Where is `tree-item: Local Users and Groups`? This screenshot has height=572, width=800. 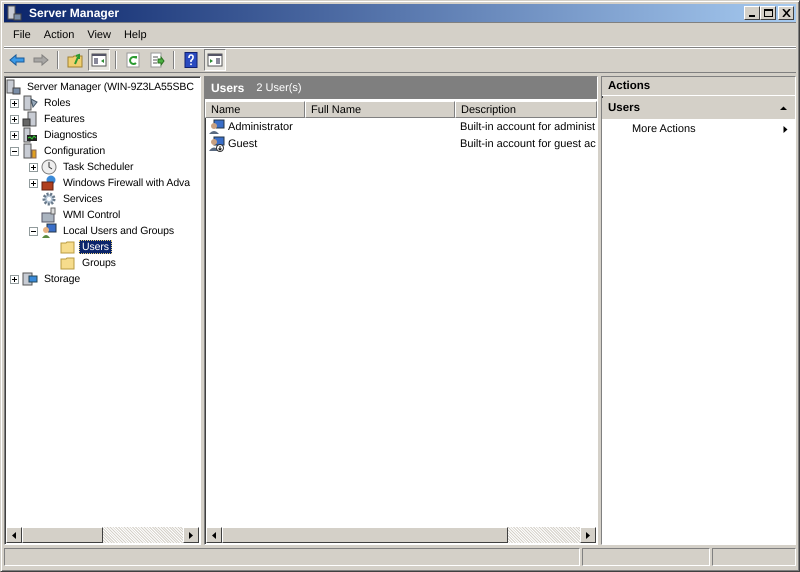
tree-item: Local Users and Groups is located at coordinates (119, 231).